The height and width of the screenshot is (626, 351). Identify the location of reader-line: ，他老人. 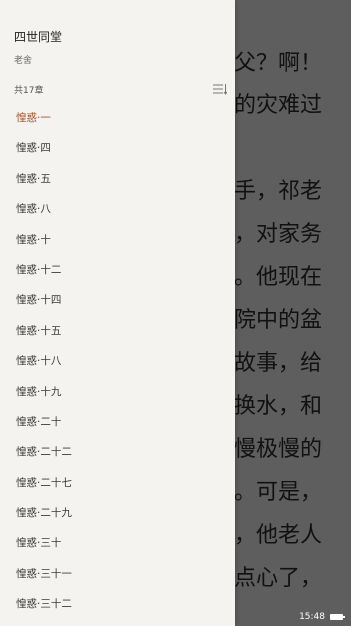
(277, 535).